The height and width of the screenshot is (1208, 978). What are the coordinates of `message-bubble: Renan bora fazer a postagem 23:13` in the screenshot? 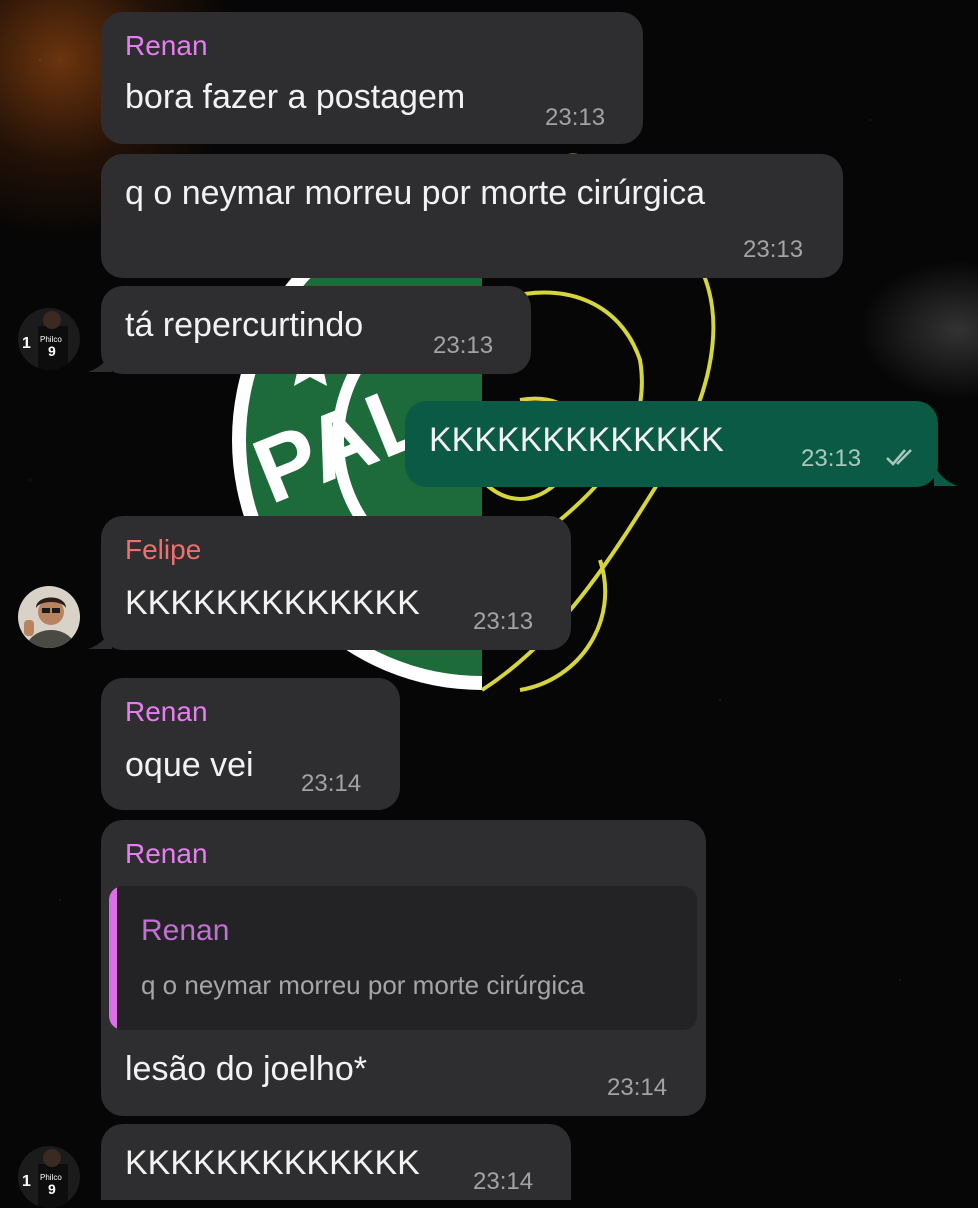 It's located at (372, 78).